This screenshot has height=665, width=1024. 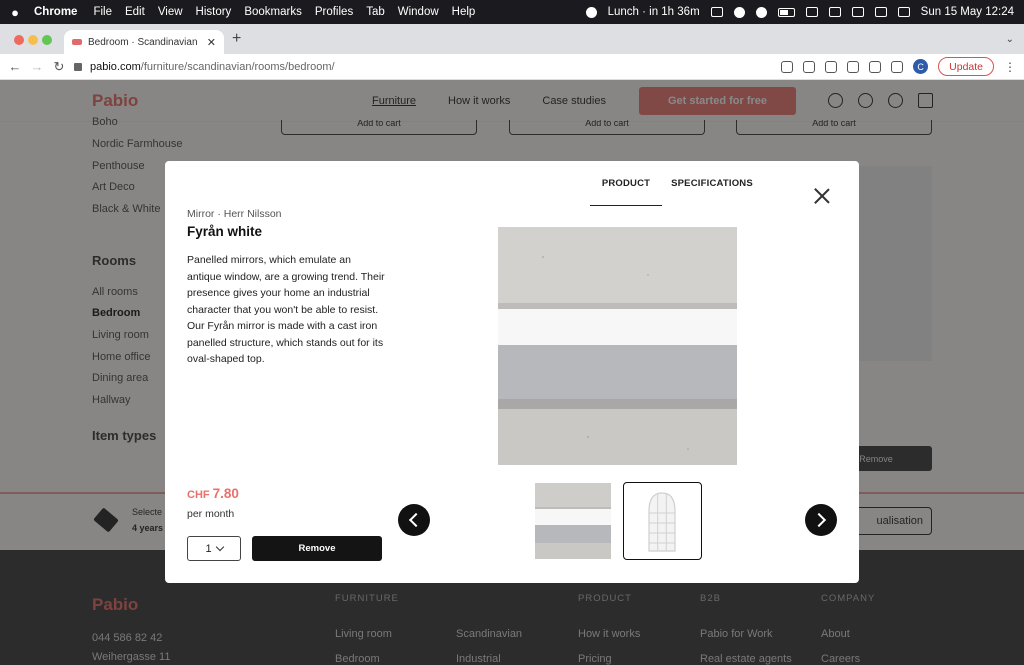 I want to click on modal-tabs: PRODUCT SPECIFICATIONS, so click(x=676, y=183).